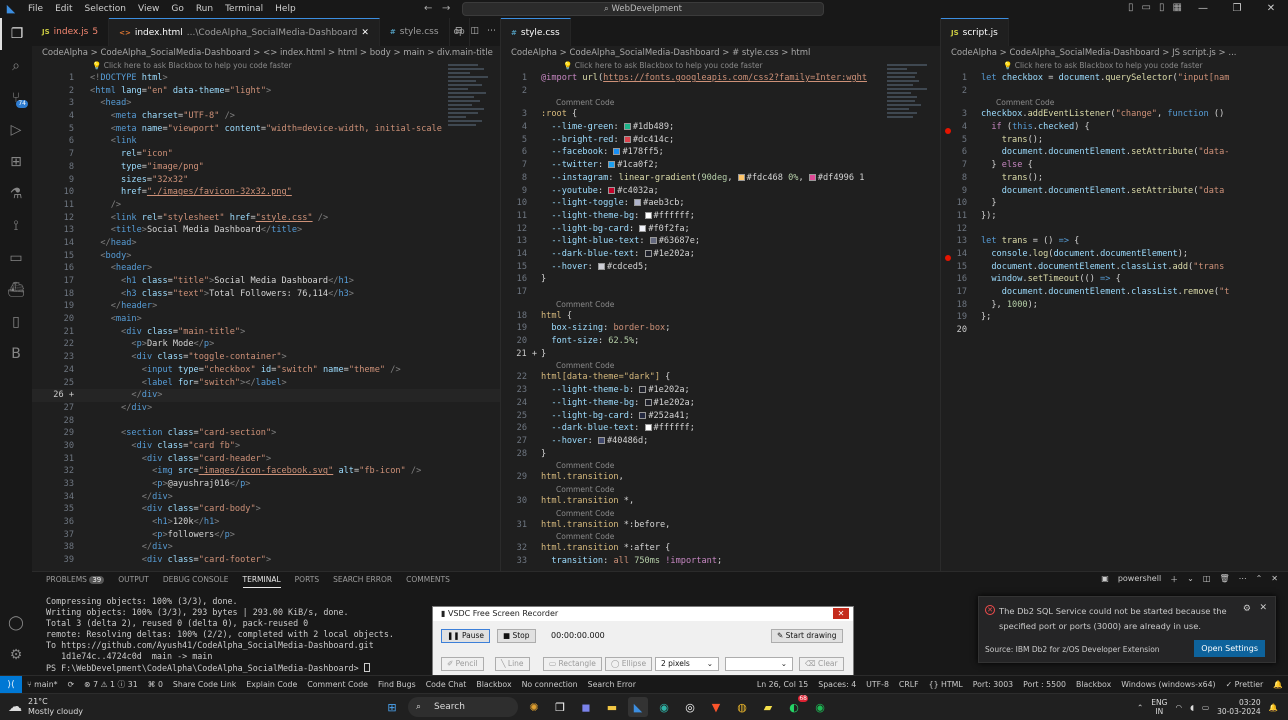  What do you see at coordinates (428, 8) in the screenshot?
I see `back-arrow-icon: ←` at bounding box center [428, 8].